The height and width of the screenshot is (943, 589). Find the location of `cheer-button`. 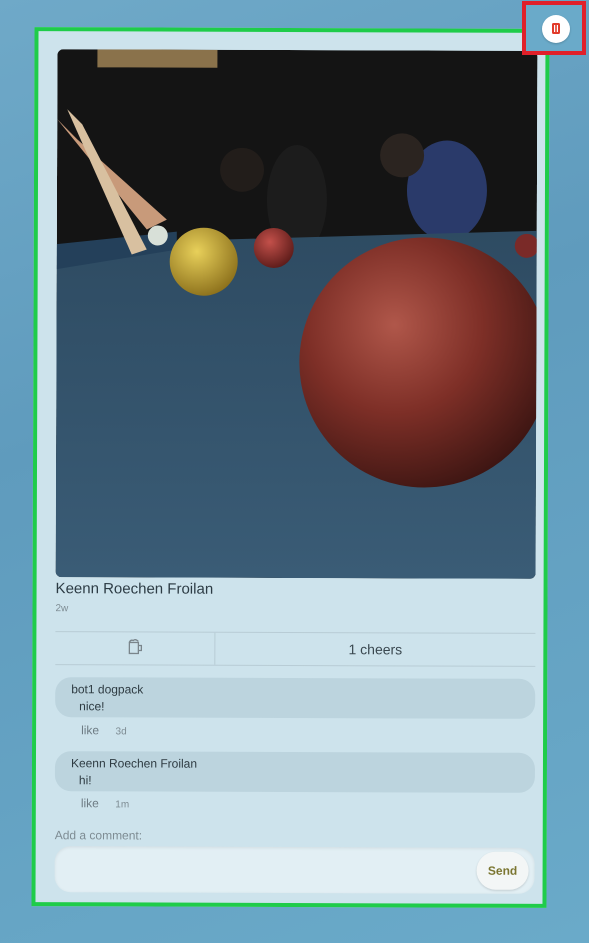

cheer-button is located at coordinates (135, 648).